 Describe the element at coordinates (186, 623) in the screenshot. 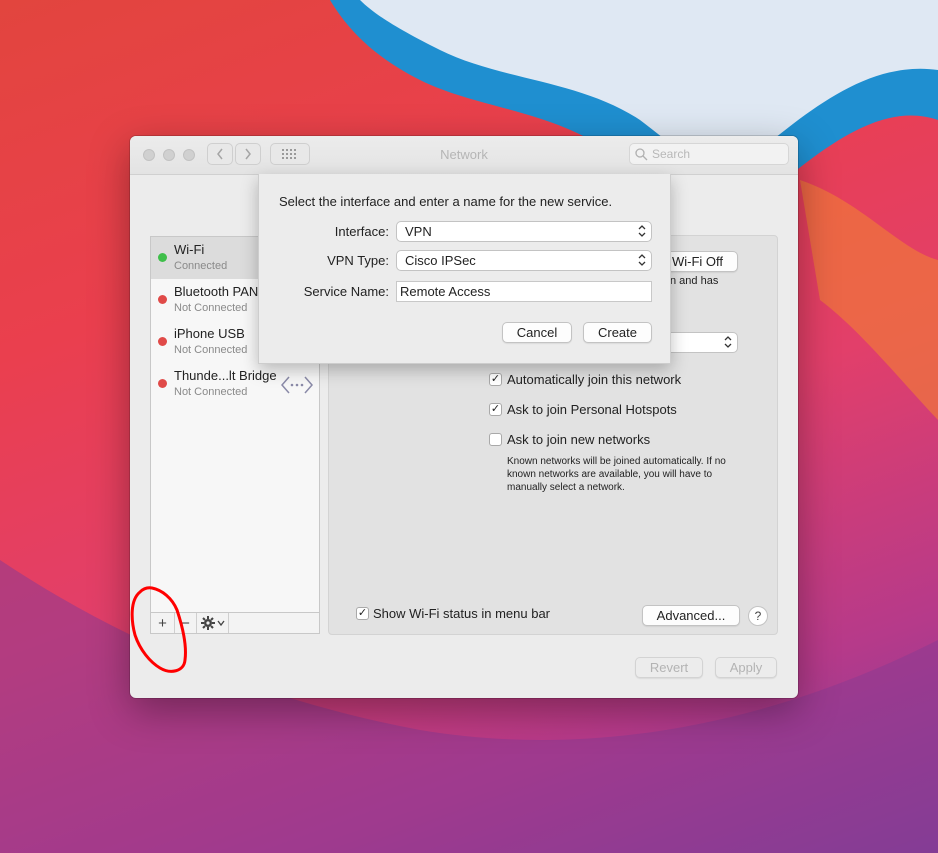

I see `remove-service-button: −` at that location.